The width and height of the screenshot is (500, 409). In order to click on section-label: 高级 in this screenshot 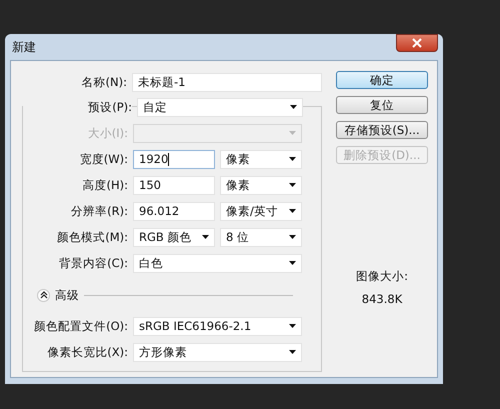, I will do `click(67, 295)`.